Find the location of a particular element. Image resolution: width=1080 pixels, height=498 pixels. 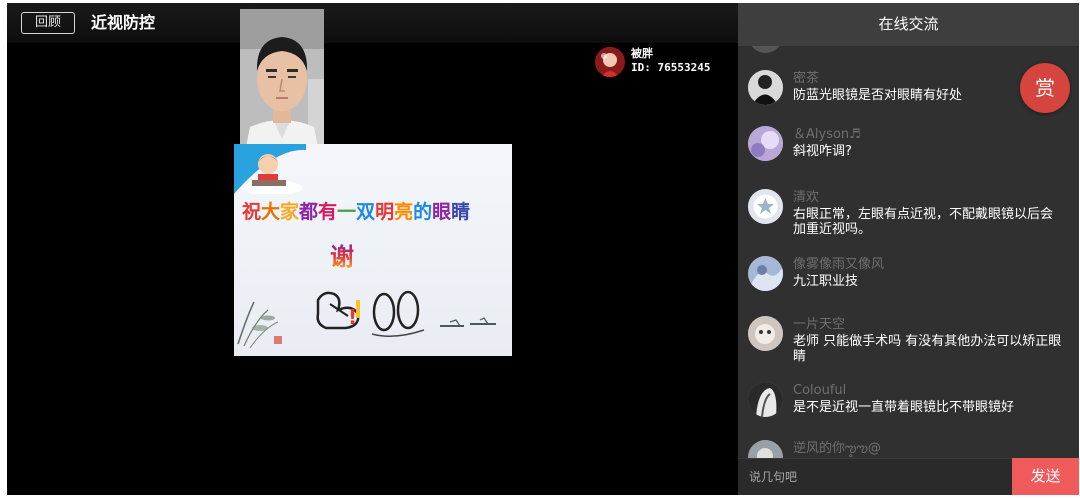

chat-message-text: 九江职业技 is located at coordinates (826, 281).